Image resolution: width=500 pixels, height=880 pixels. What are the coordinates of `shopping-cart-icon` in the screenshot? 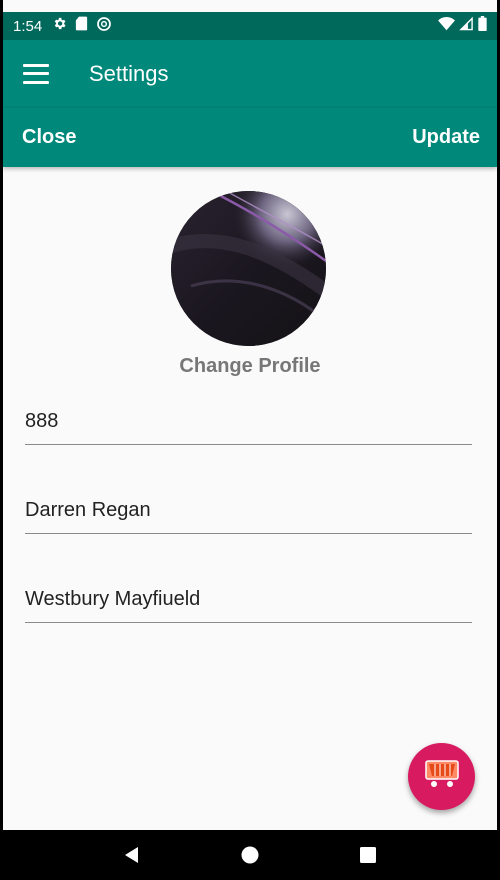 It's located at (441, 776).